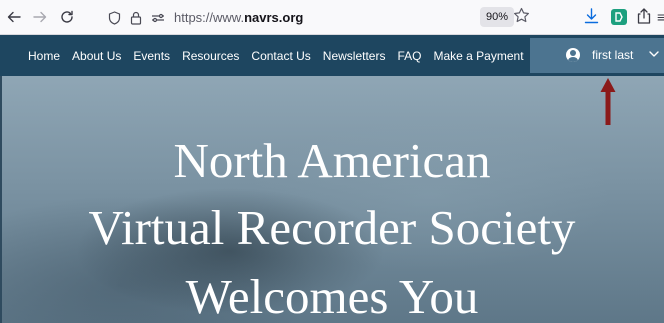 The image size is (664, 323). What do you see at coordinates (44, 56) in the screenshot?
I see `nav-item-home: Home` at bounding box center [44, 56].